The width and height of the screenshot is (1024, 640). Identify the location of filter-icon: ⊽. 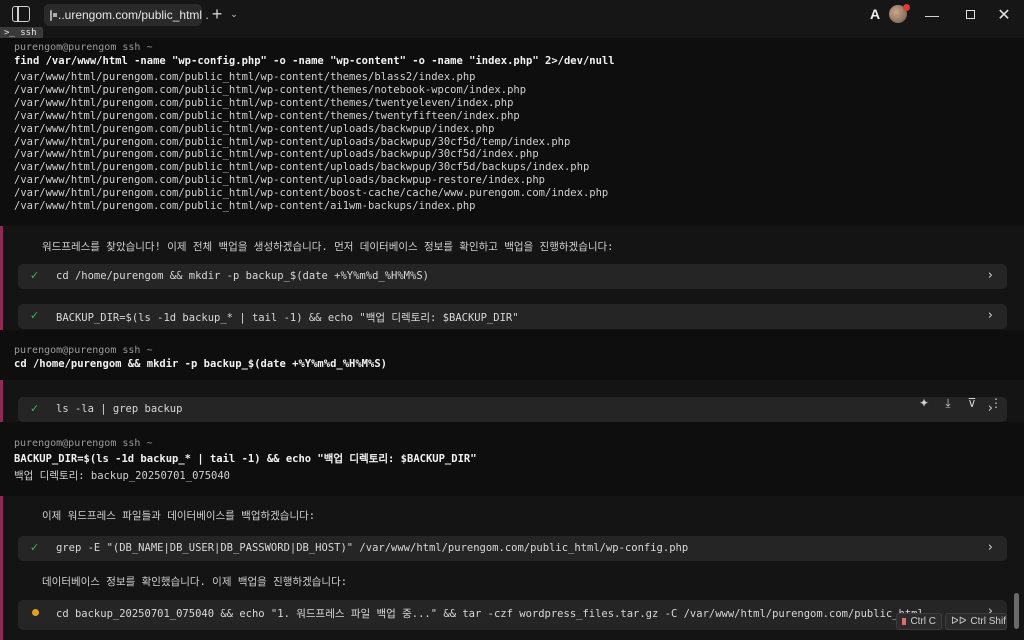
(972, 403).